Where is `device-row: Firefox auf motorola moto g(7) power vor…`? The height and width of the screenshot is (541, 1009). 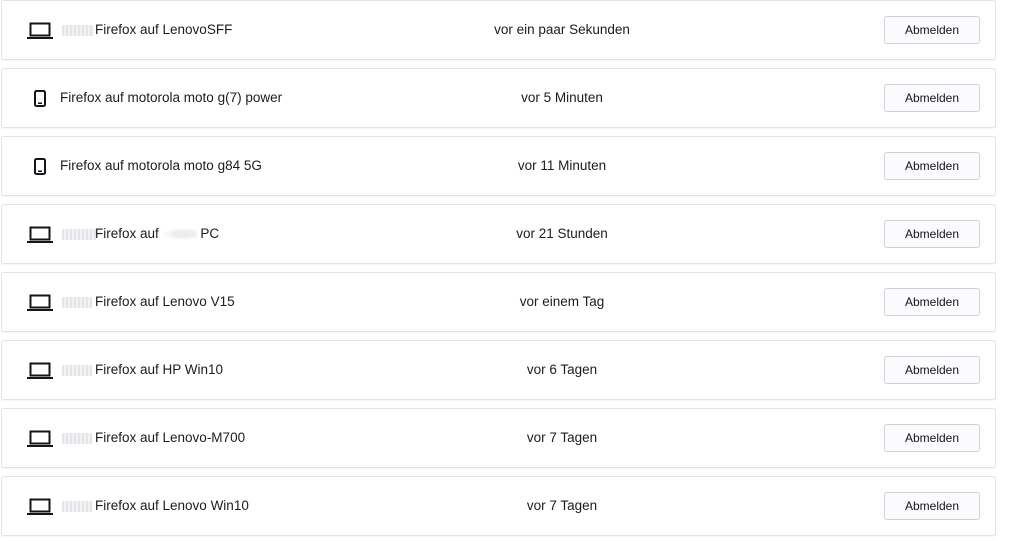
device-row: Firefox auf motorola moto g(7) power vor… is located at coordinates (498, 98).